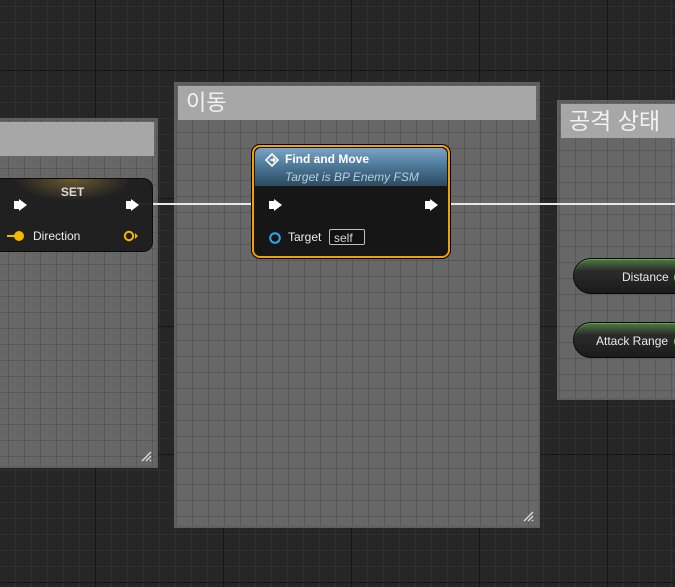  Describe the element at coordinates (77, 139) in the screenshot. I see `comment-title-left` at that location.